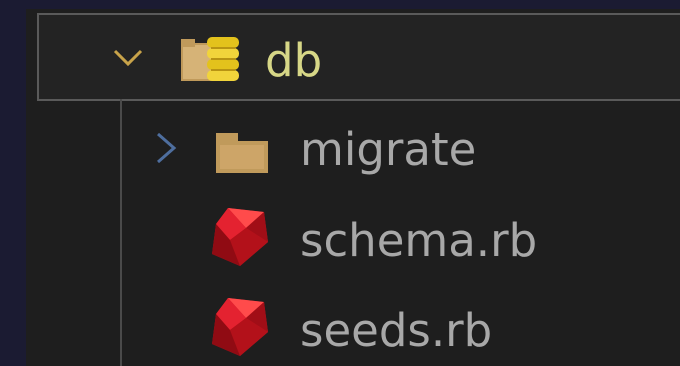 This screenshot has width=680, height=366. Describe the element at coordinates (388, 149) in the screenshot. I see `tree-item-label: migrate` at that location.